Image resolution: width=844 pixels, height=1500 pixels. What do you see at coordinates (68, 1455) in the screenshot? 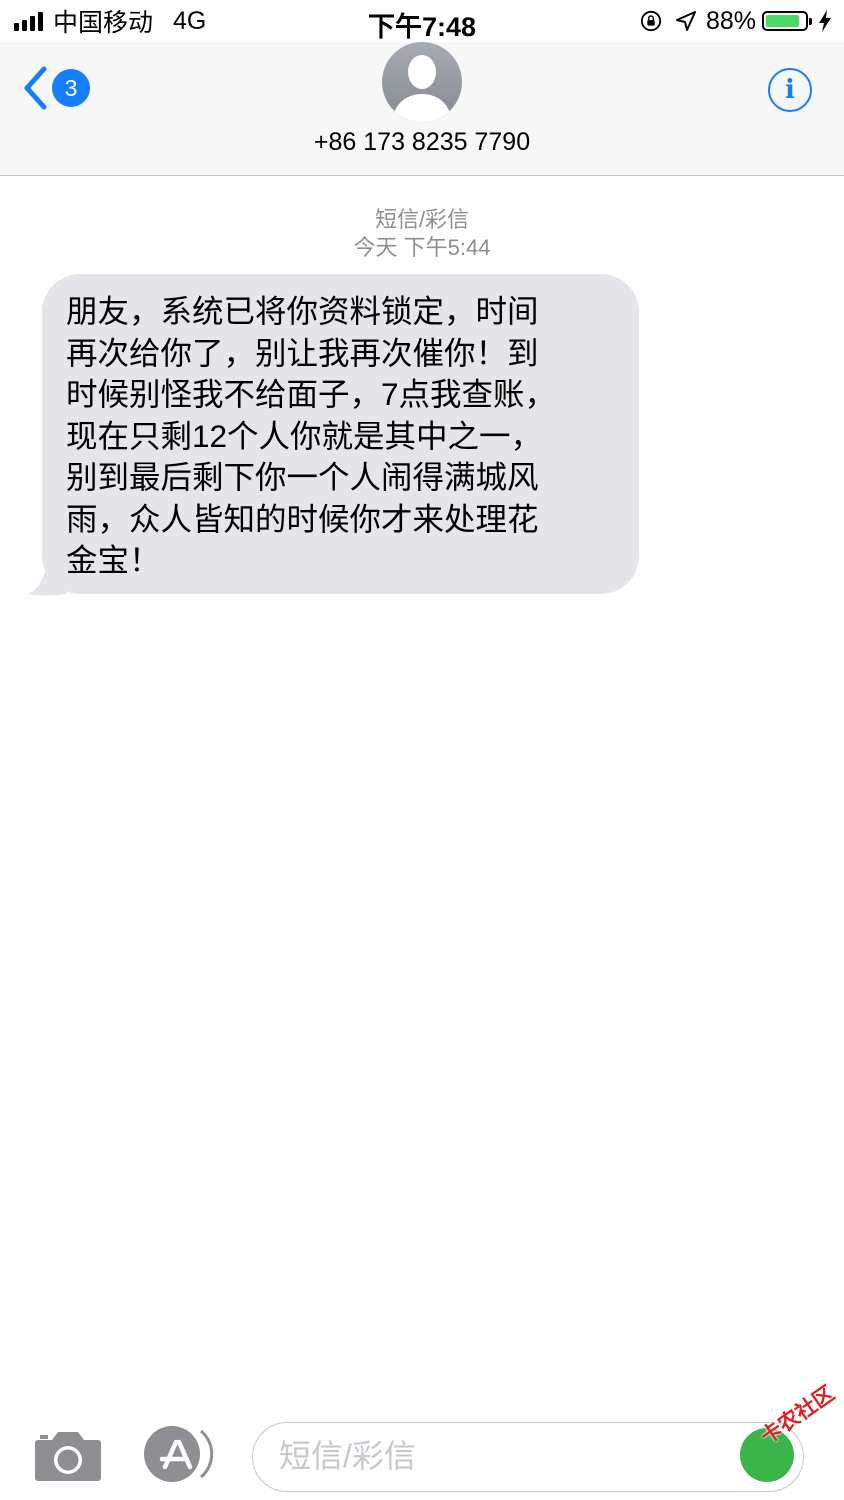
I see `camera-icon` at bounding box center [68, 1455].